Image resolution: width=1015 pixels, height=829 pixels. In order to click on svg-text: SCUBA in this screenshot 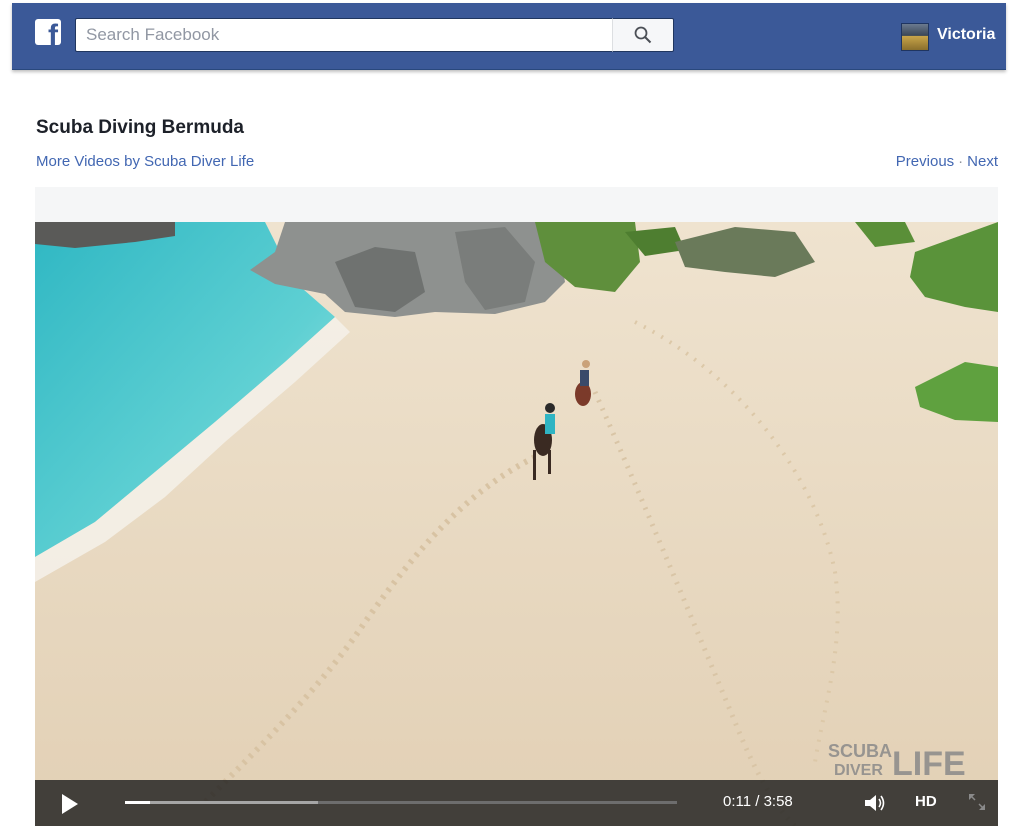, I will do `click(860, 751)`.